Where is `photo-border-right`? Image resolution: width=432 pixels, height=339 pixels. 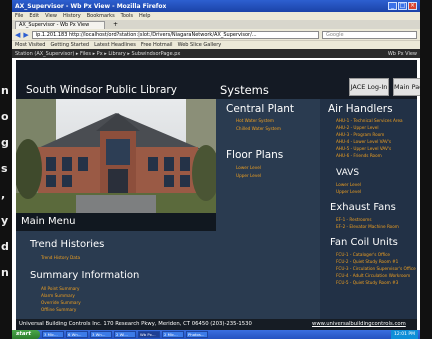 photo-border-right is located at coordinates (426, 169).